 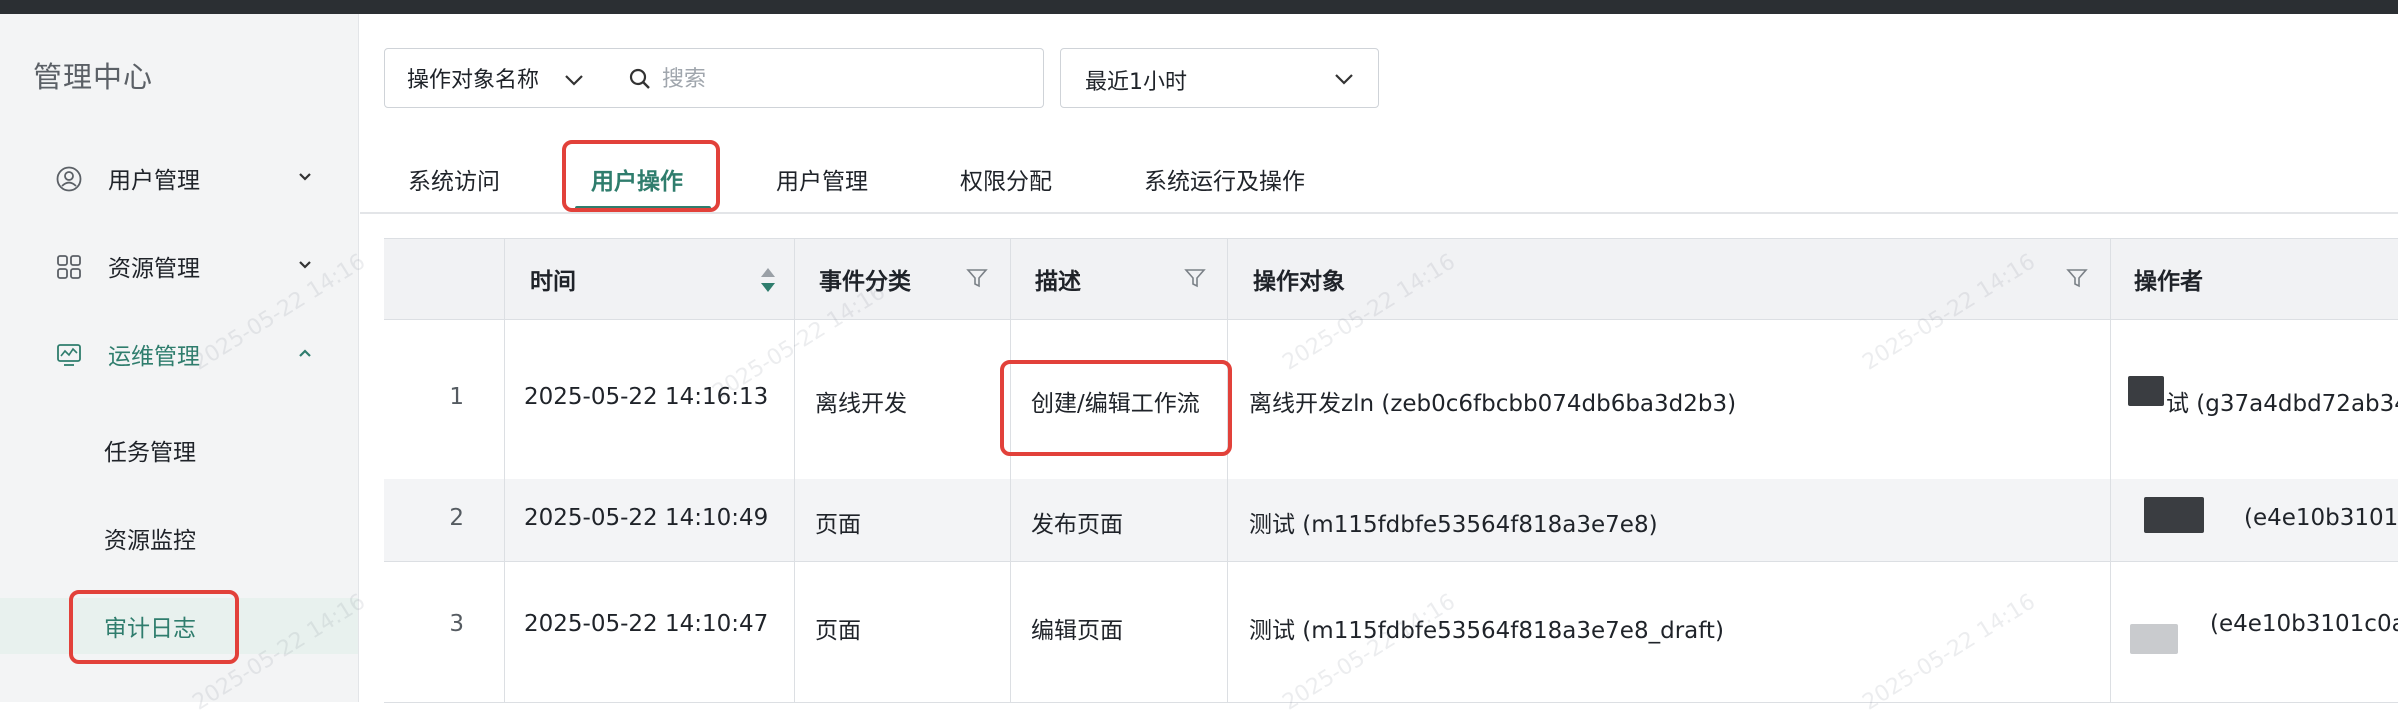 What do you see at coordinates (1493, 404) in the screenshot?
I see `cell-target: 离线开发zln (zeb0c6fbcbb074db6ba3d2b3)` at bounding box center [1493, 404].